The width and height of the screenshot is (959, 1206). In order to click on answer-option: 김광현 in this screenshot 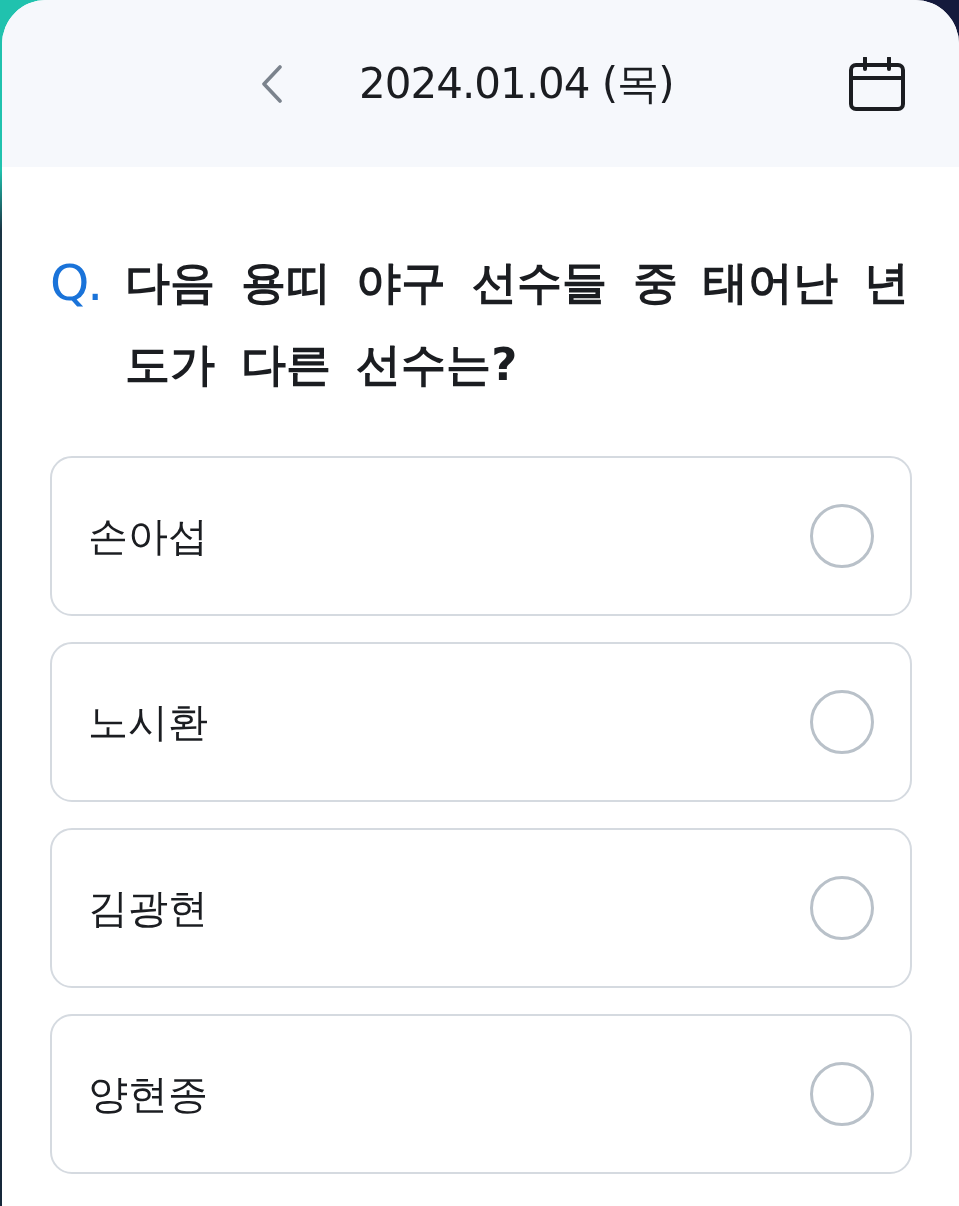, I will do `click(481, 908)`.